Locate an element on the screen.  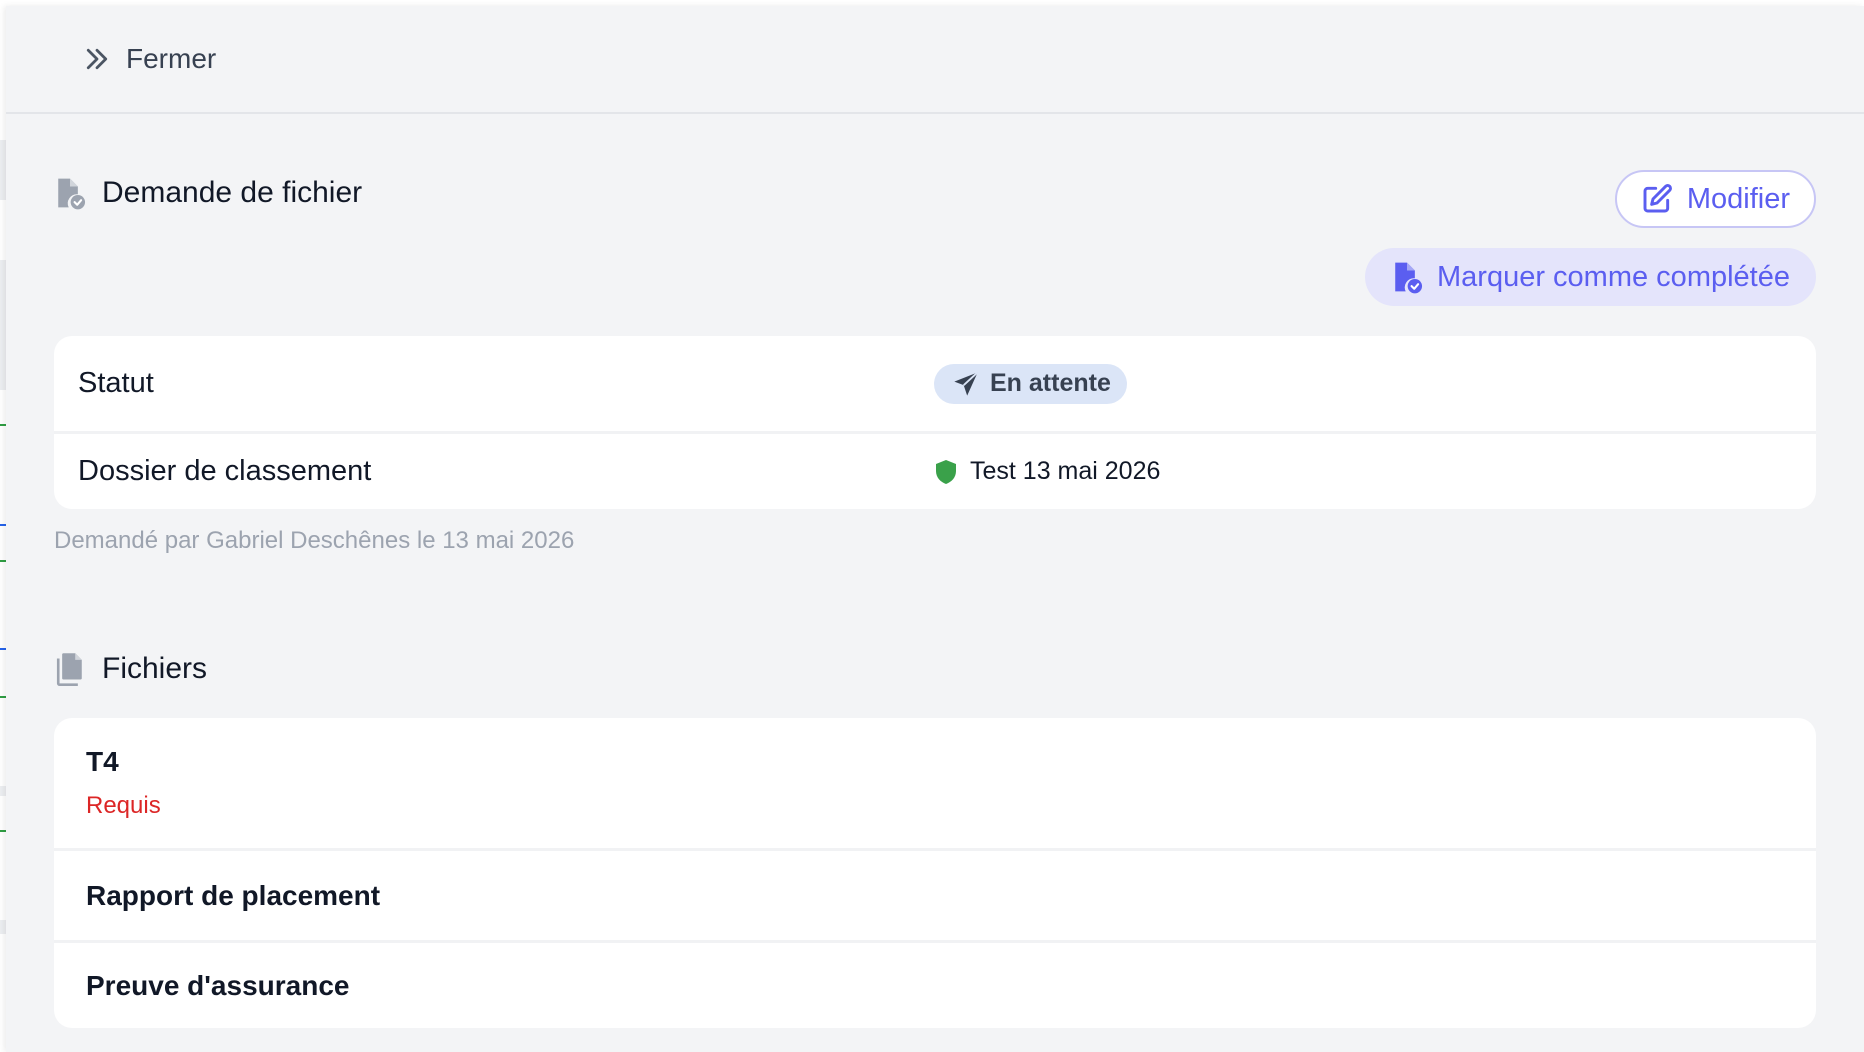
panel-header: Fermer is located at coordinates (935, 60).